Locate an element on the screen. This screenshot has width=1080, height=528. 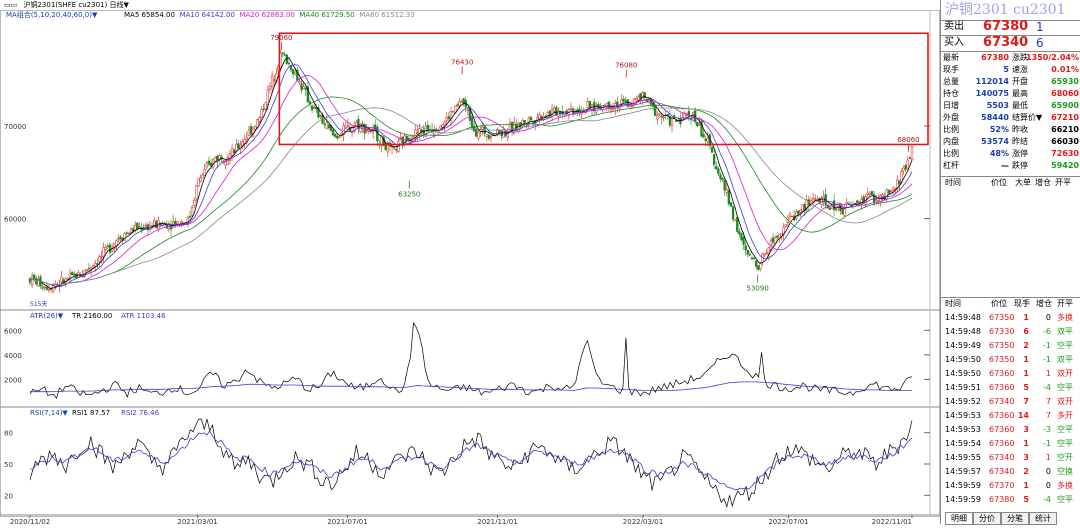
quote-label: 外盘 is located at coordinates (951, 117).